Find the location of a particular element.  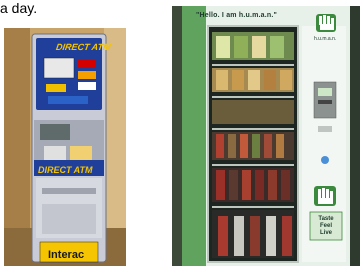

interac-sign: Interac is located at coordinates (66, 255).